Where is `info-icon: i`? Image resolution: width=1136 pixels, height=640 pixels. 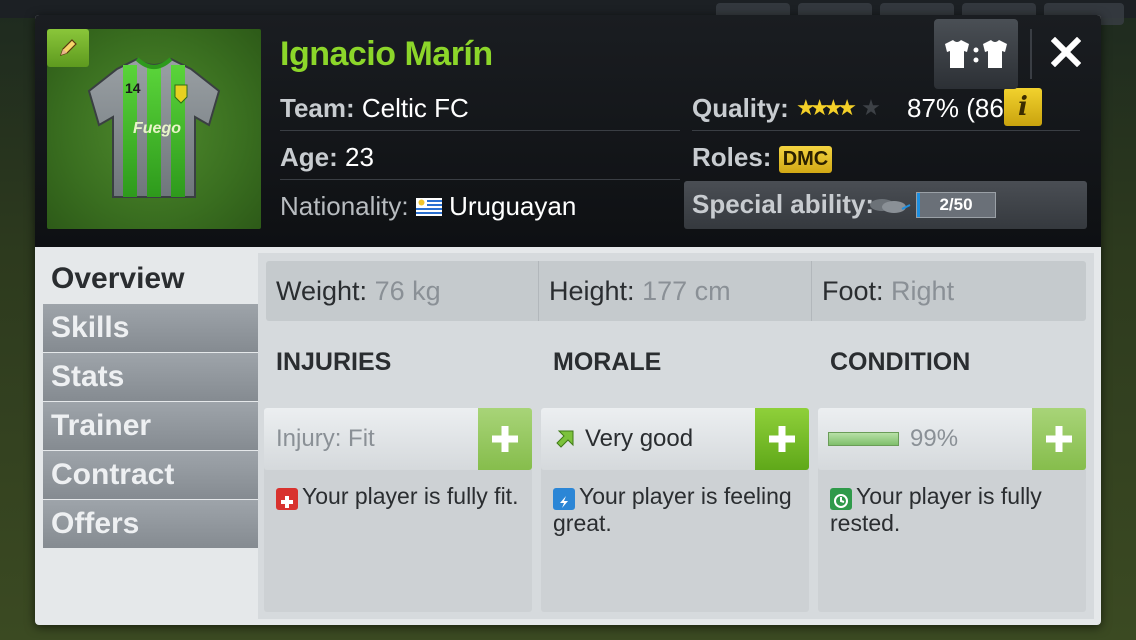 info-icon: i is located at coordinates (1023, 107).